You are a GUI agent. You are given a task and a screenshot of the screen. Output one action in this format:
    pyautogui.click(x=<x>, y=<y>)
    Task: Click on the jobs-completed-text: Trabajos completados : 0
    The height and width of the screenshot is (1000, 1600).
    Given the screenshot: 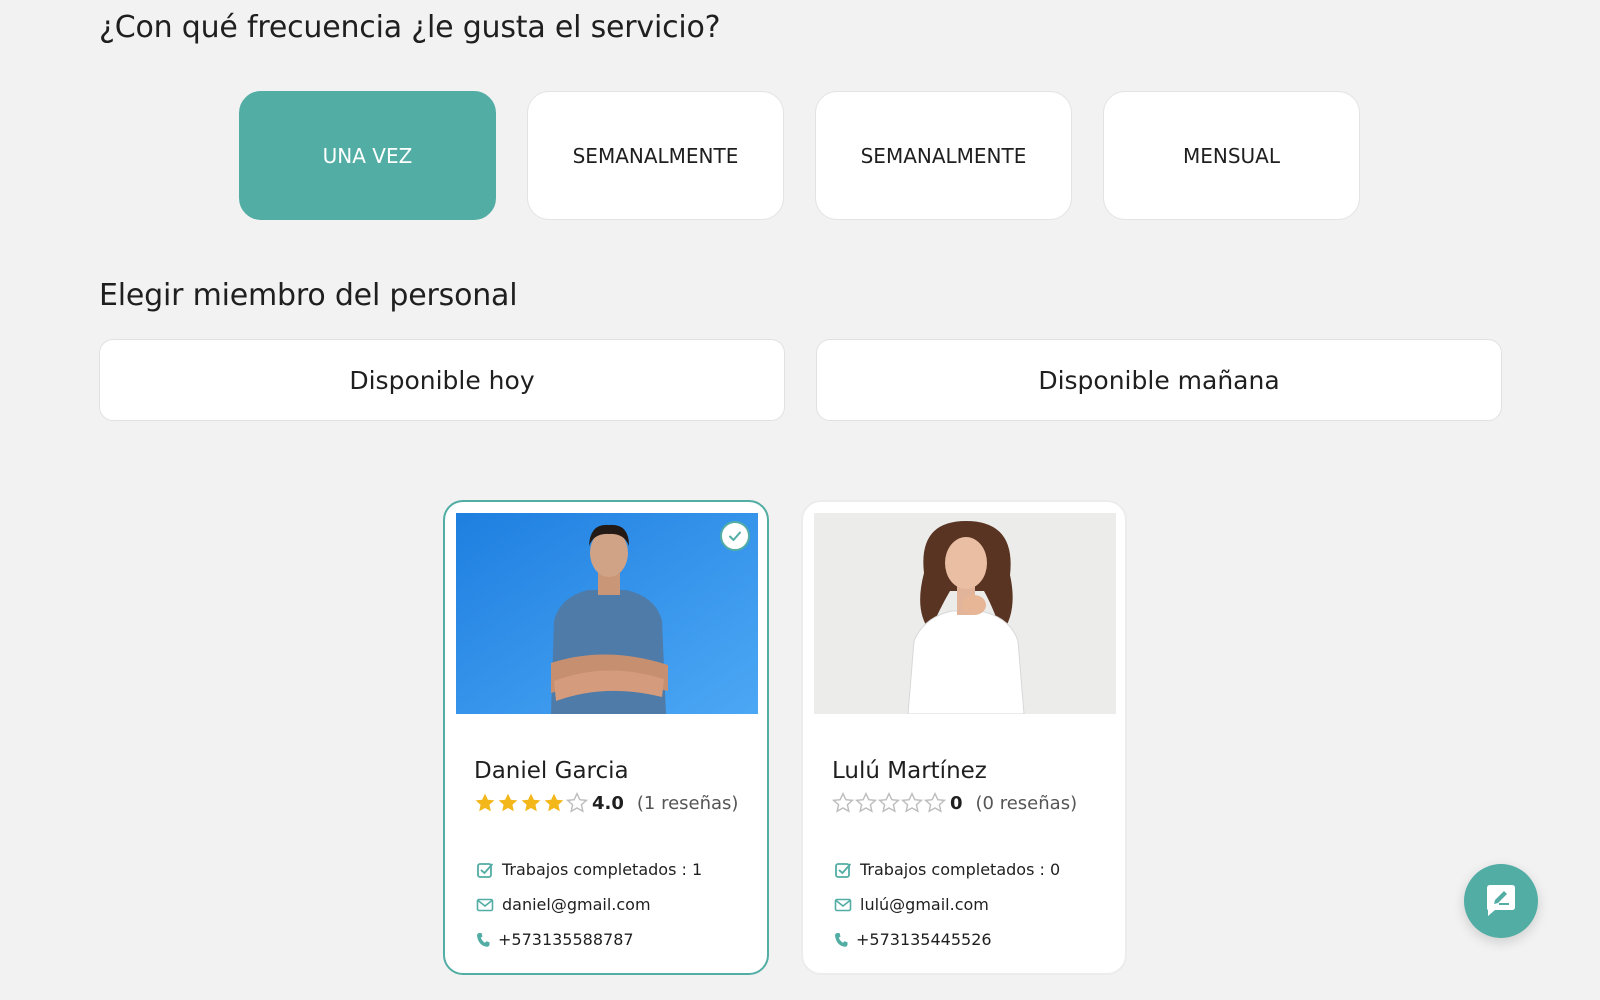 What is the action you would take?
    pyautogui.click(x=960, y=869)
    